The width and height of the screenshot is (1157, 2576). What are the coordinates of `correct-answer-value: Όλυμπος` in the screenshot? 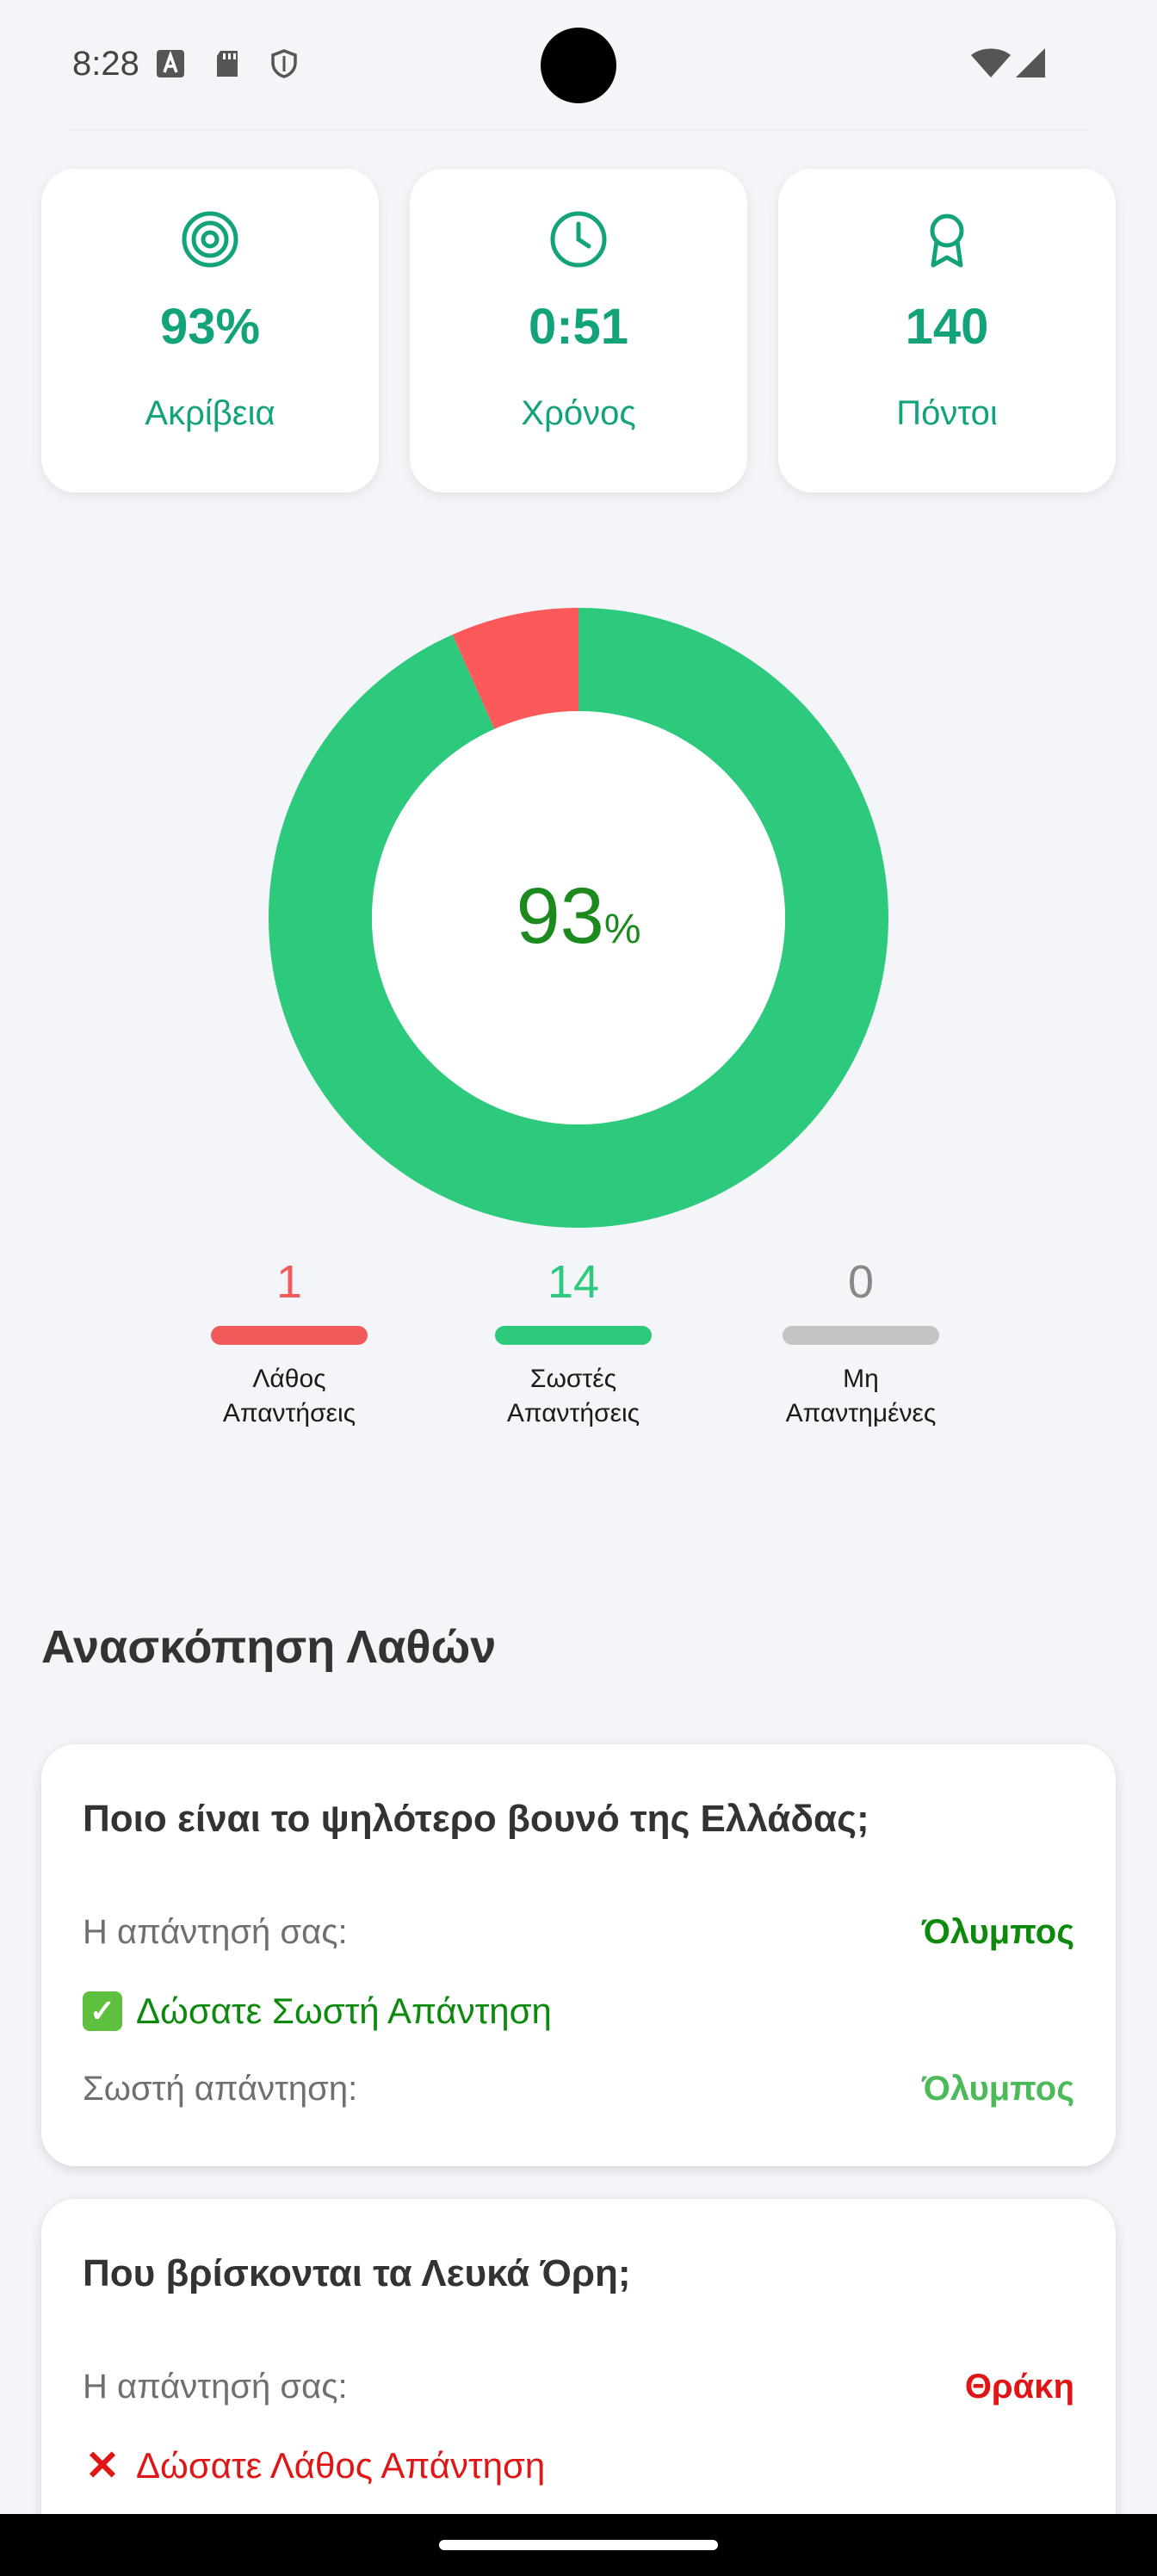 It's located at (998, 2089).